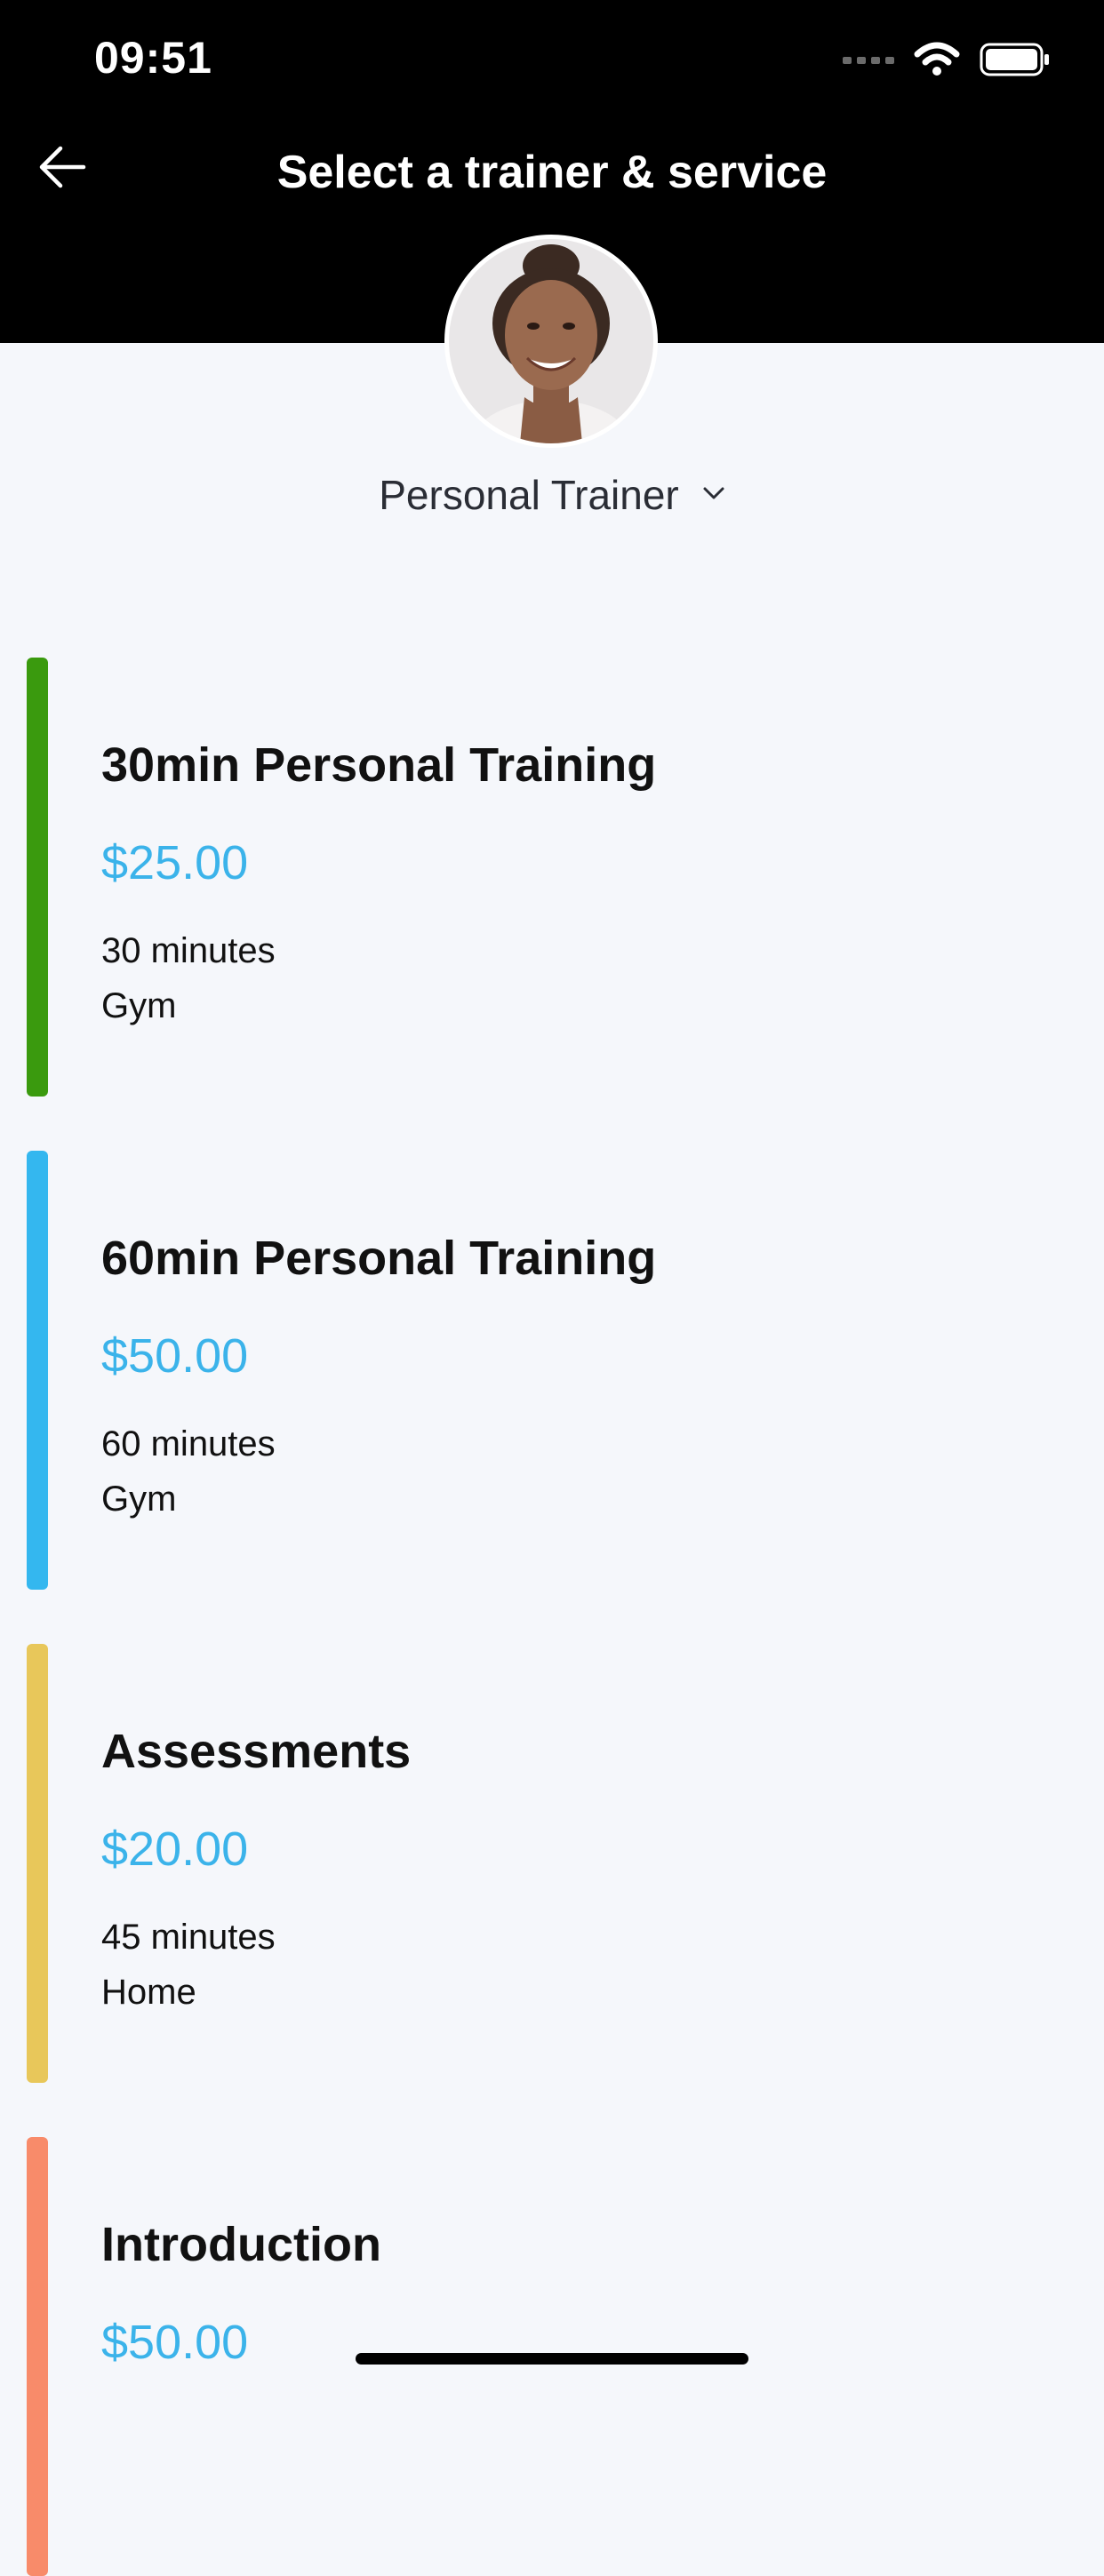  What do you see at coordinates (552, 2359) in the screenshot?
I see `home-indicator` at bounding box center [552, 2359].